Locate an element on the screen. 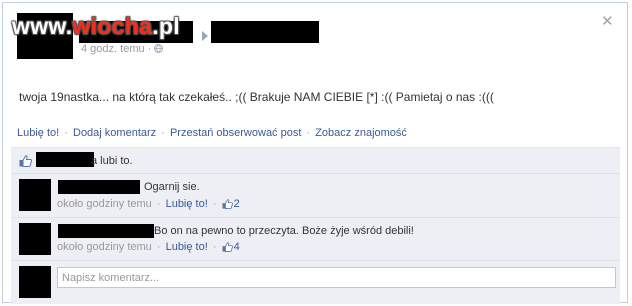  comment-meta: około godziny temu · Lubię to! · 4 is located at coordinates (148, 247).